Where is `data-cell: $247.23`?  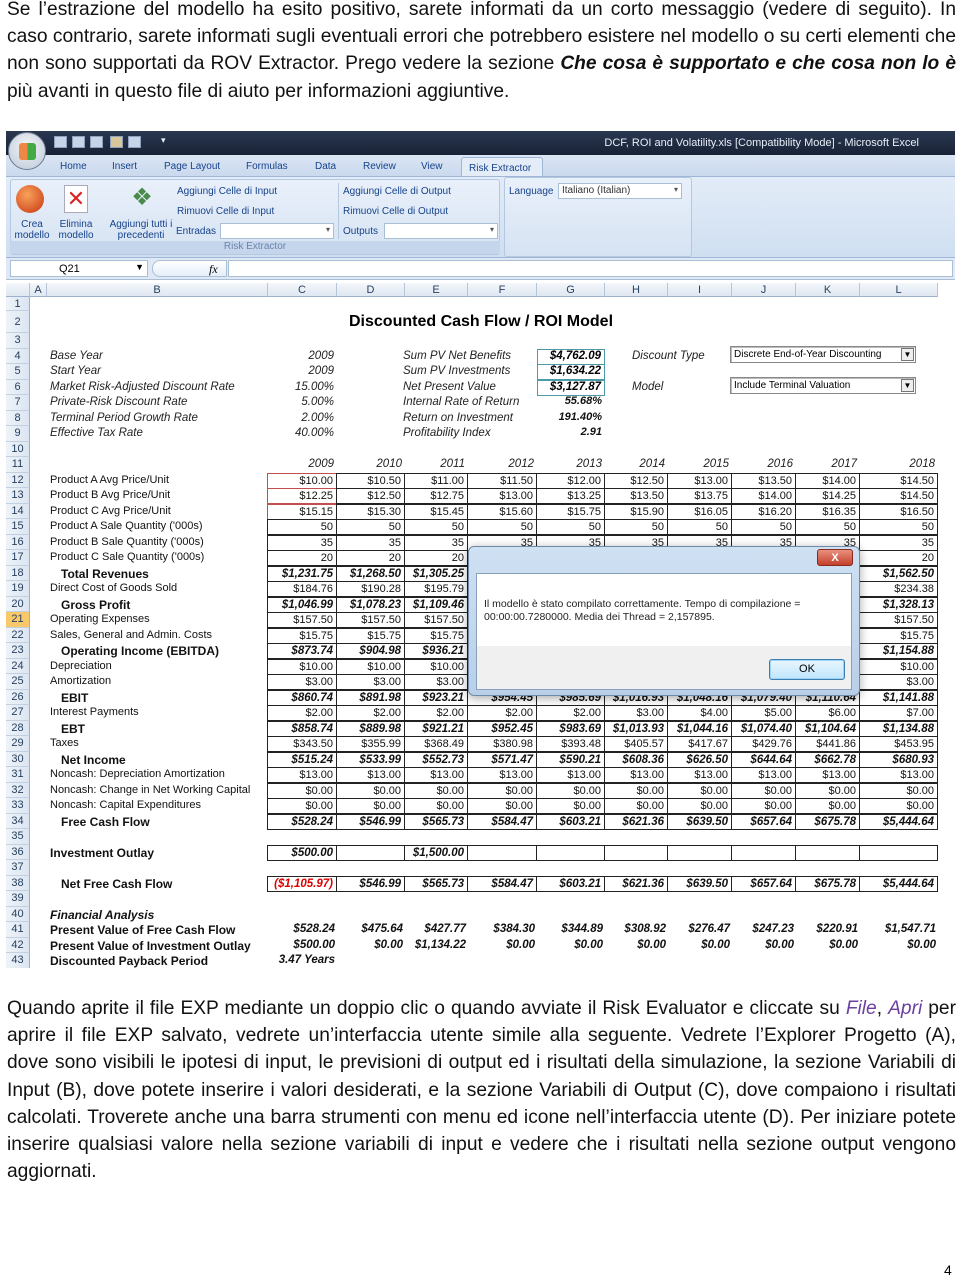
data-cell: $247.23 is located at coordinates (764, 930).